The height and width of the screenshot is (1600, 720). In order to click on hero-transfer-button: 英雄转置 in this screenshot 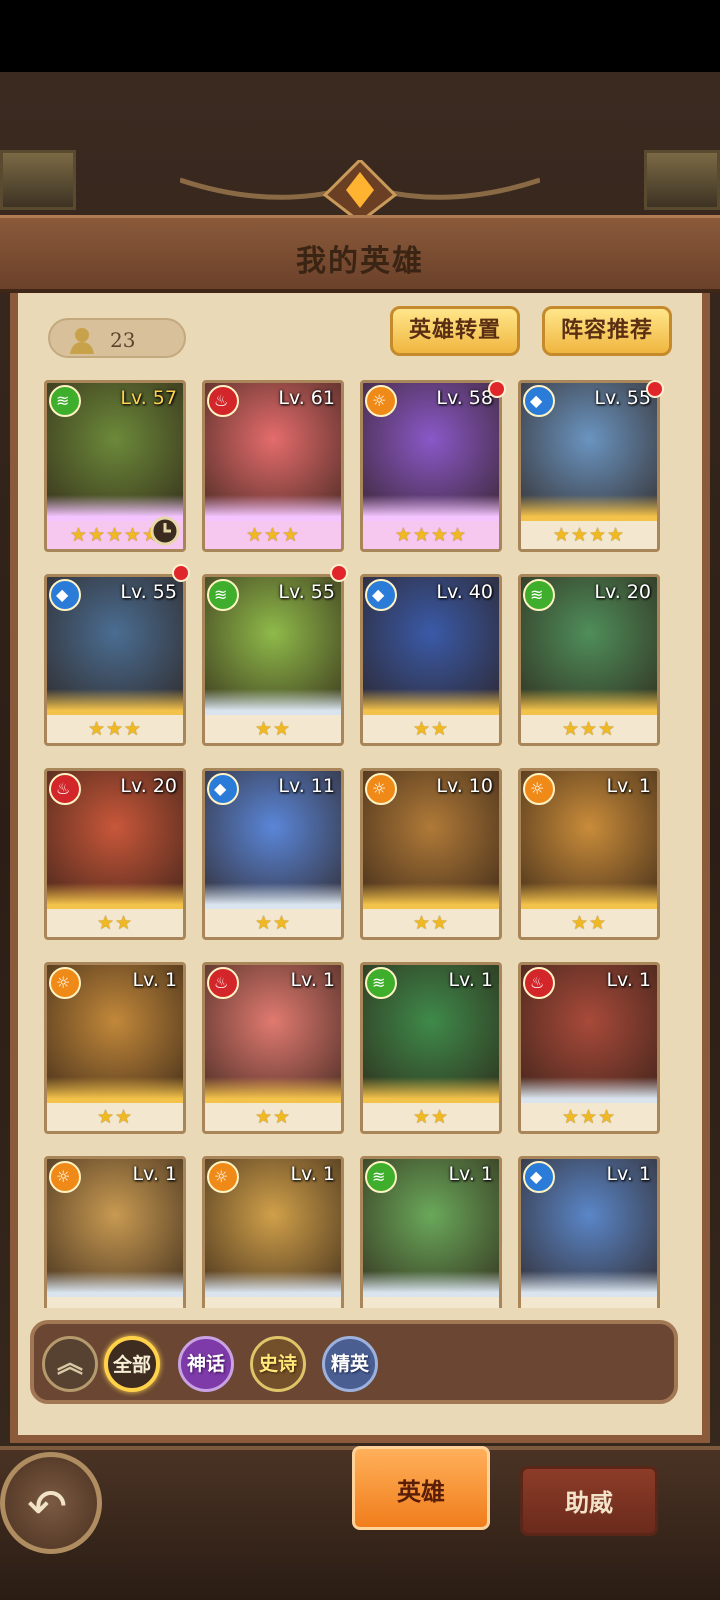, I will do `click(455, 331)`.